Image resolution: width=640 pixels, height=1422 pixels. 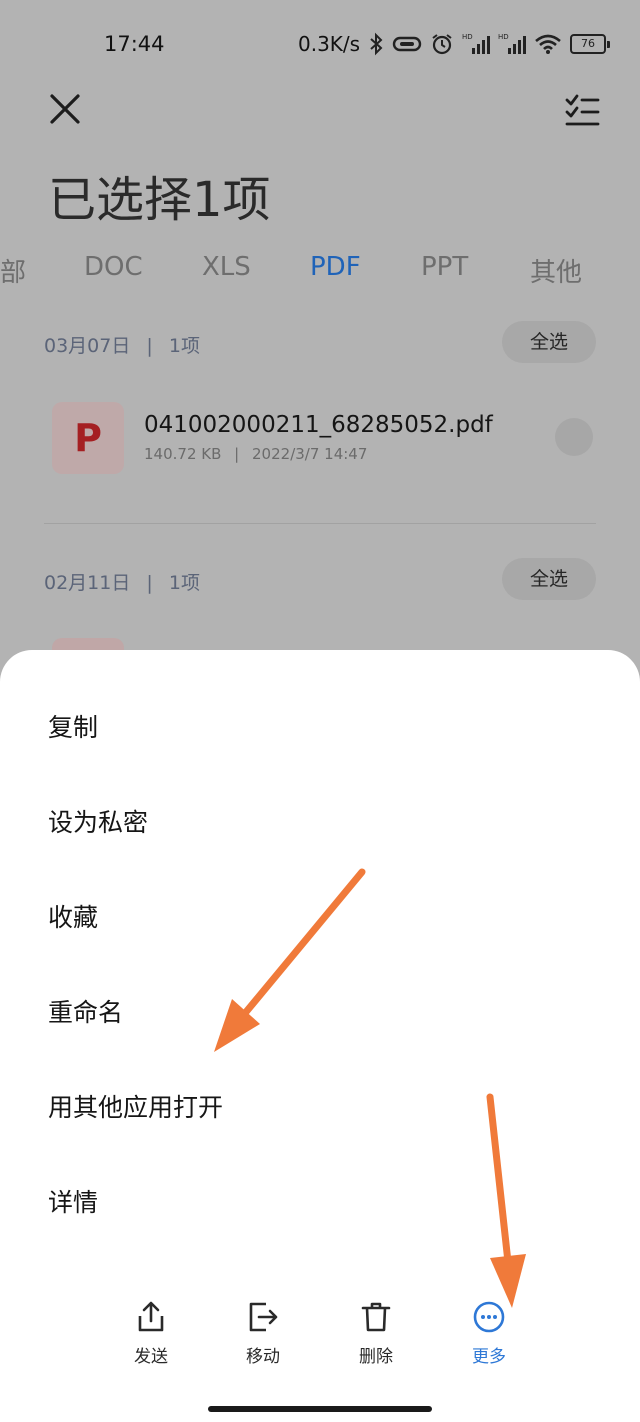 I want to click on group-date: 02月11日, so click(x=87, y=583).